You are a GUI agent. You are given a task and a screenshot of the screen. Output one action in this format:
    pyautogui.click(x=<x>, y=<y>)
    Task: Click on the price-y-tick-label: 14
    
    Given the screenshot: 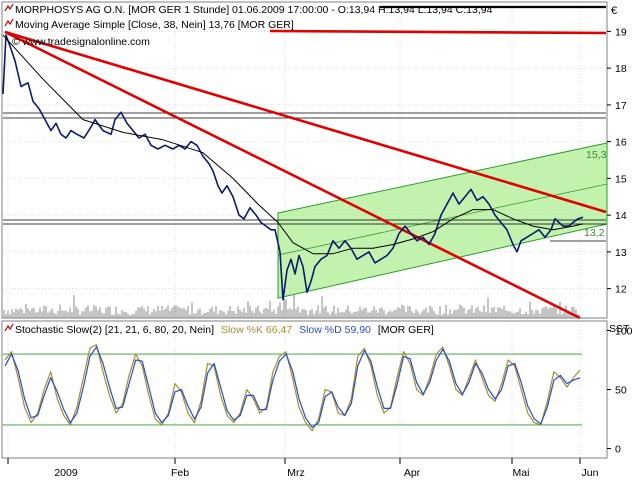 What is the action you would take?
    pyautogui.click(x=621, y=216)
    